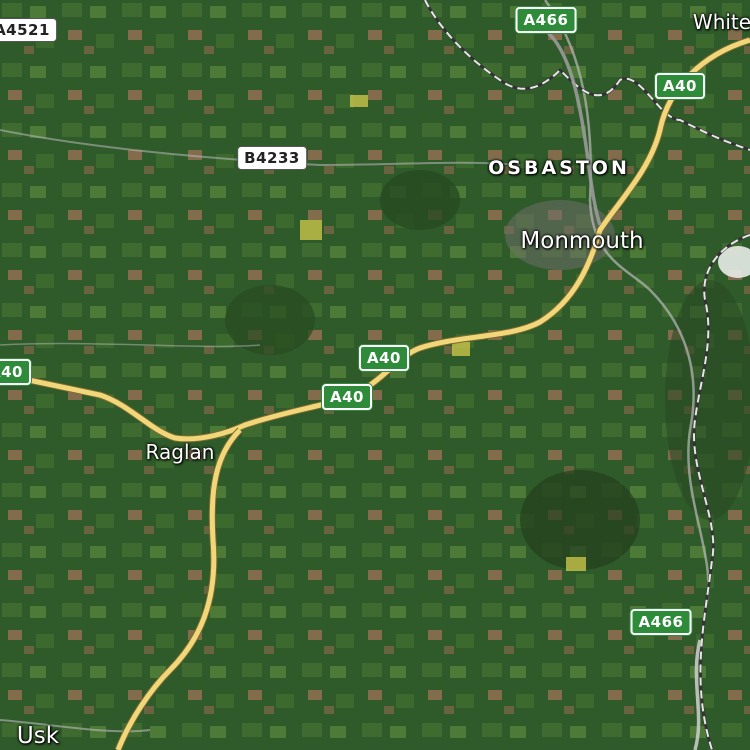  I want to click on road-shield-a40-northeast: A40, so click(680, 86).